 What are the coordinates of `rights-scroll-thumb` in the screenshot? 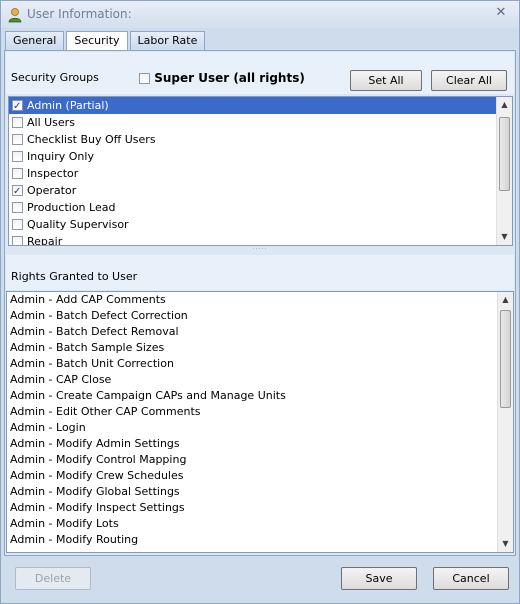 It's located at (505, 359).